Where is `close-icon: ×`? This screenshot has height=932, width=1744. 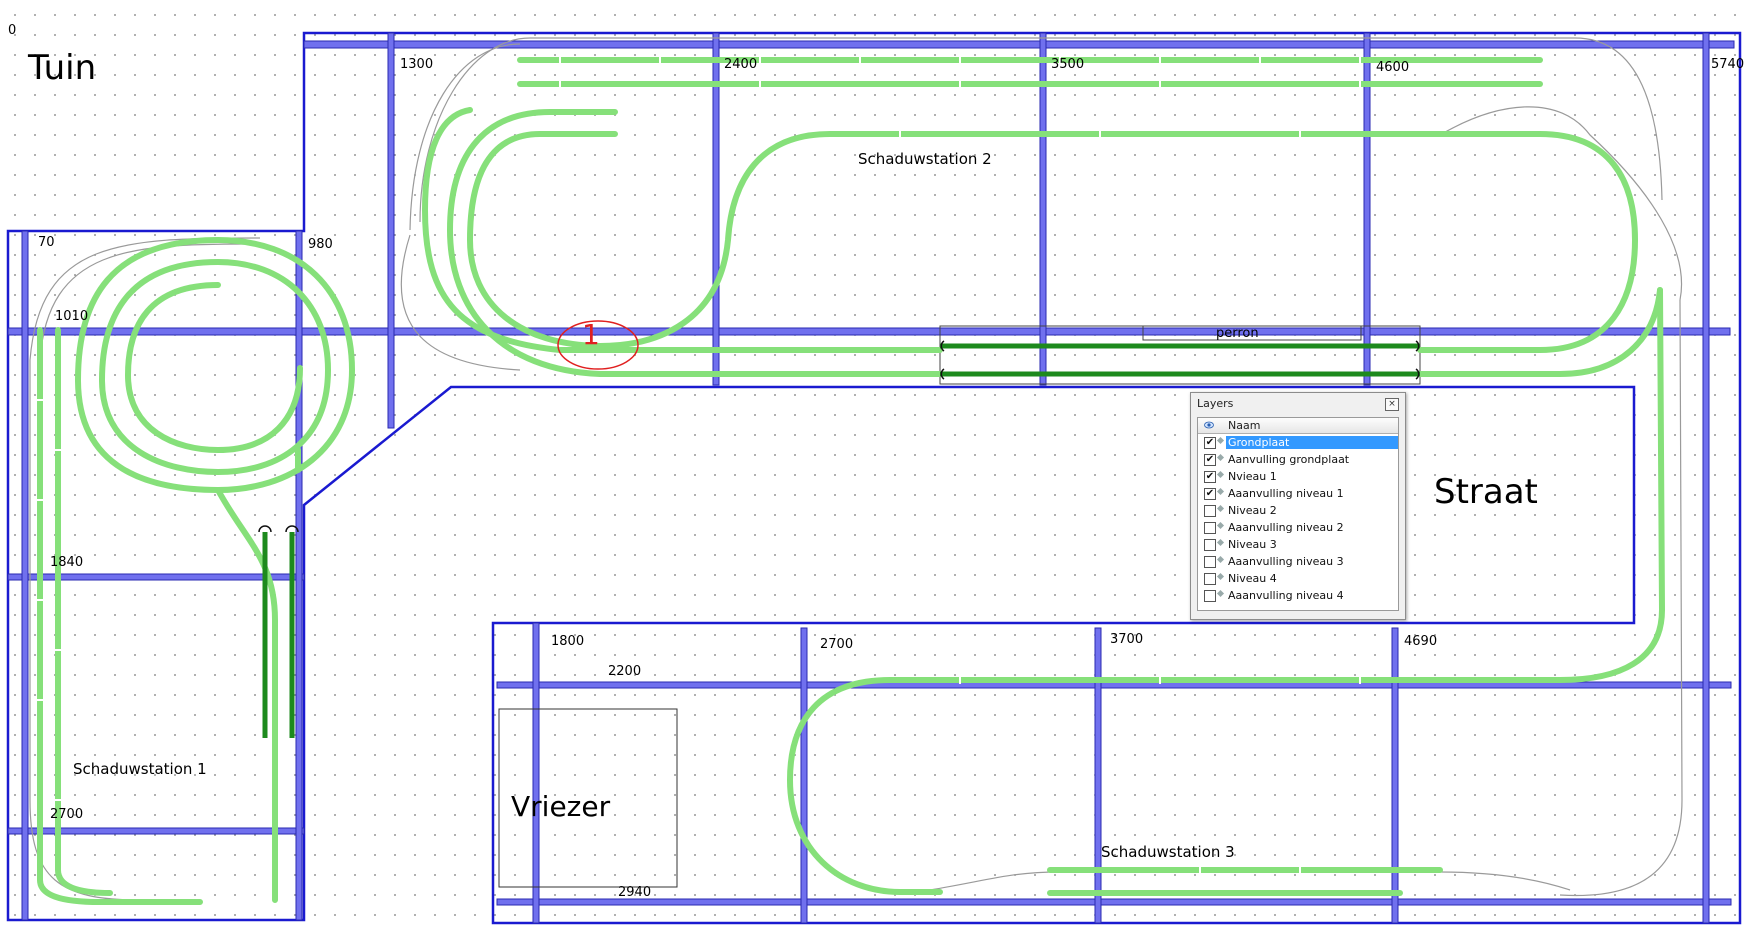
close-icon: × is located at coordinates (1392, 404).